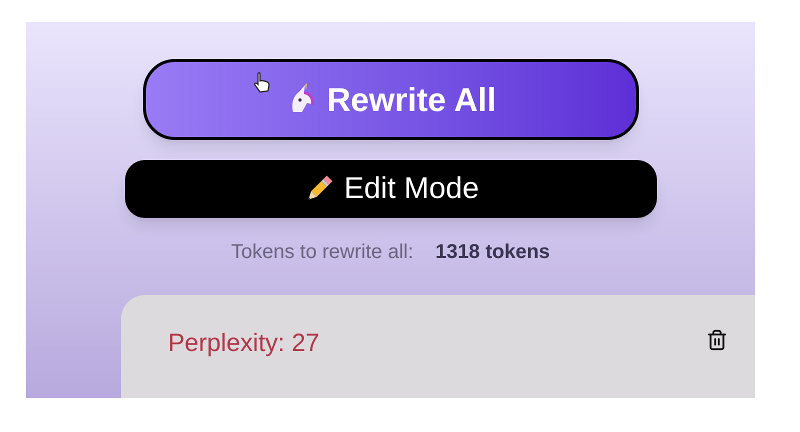 This screenshot has height=432, width=800. I want to click on trash-icon, so click(717, 339).